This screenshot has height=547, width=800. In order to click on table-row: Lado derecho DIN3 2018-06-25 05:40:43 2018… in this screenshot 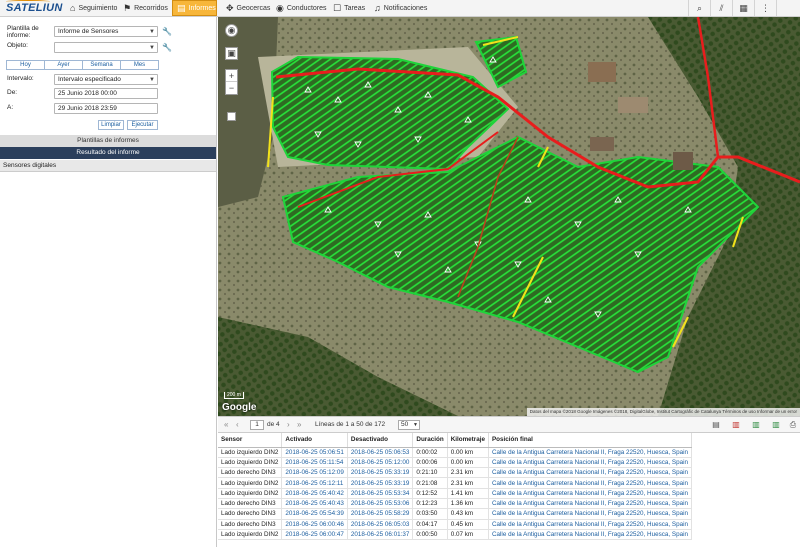, I will do `click(455, 504)`.